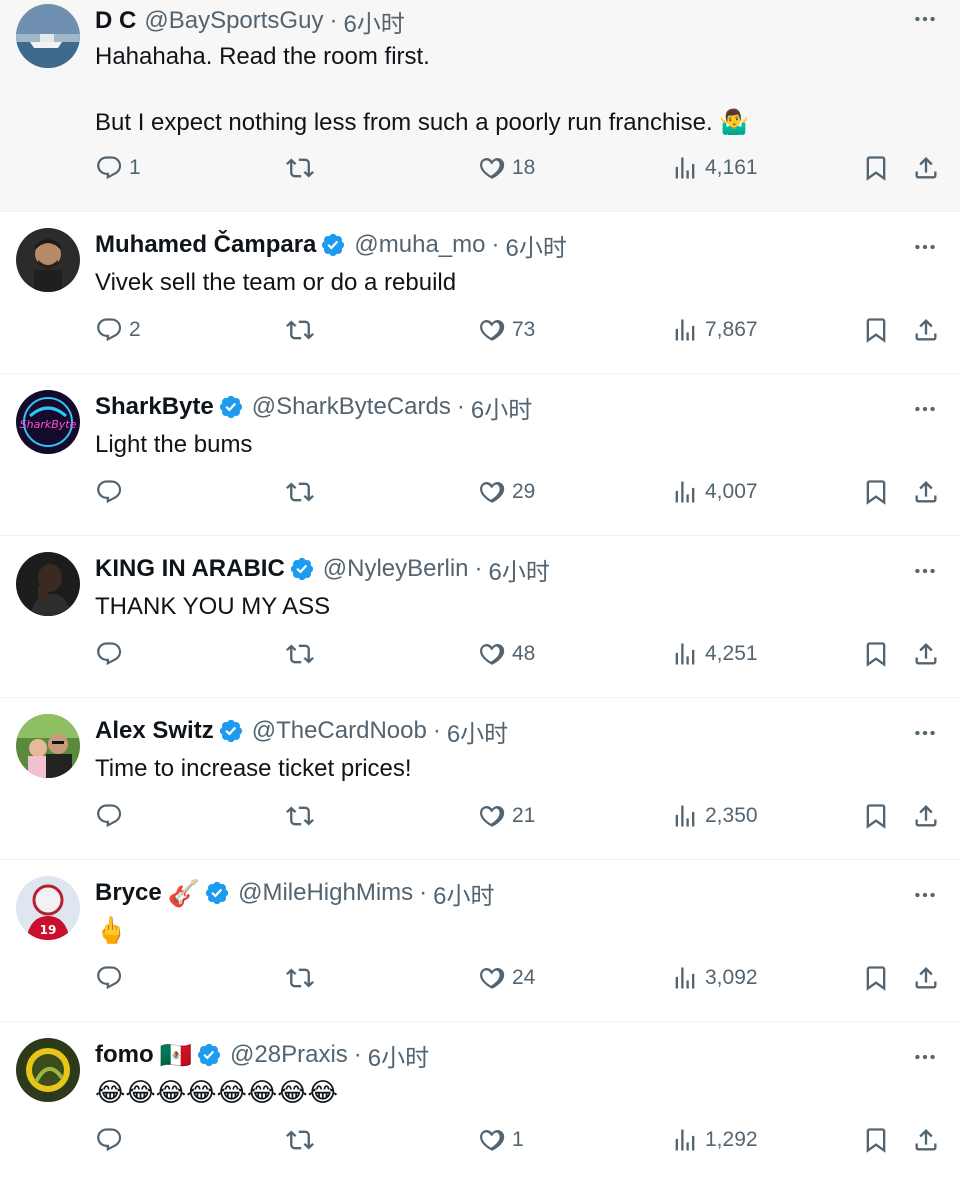 This screenshot has width=960, height=1181. I want to click on action-bar: 1 1,292, so click(480, 1146).